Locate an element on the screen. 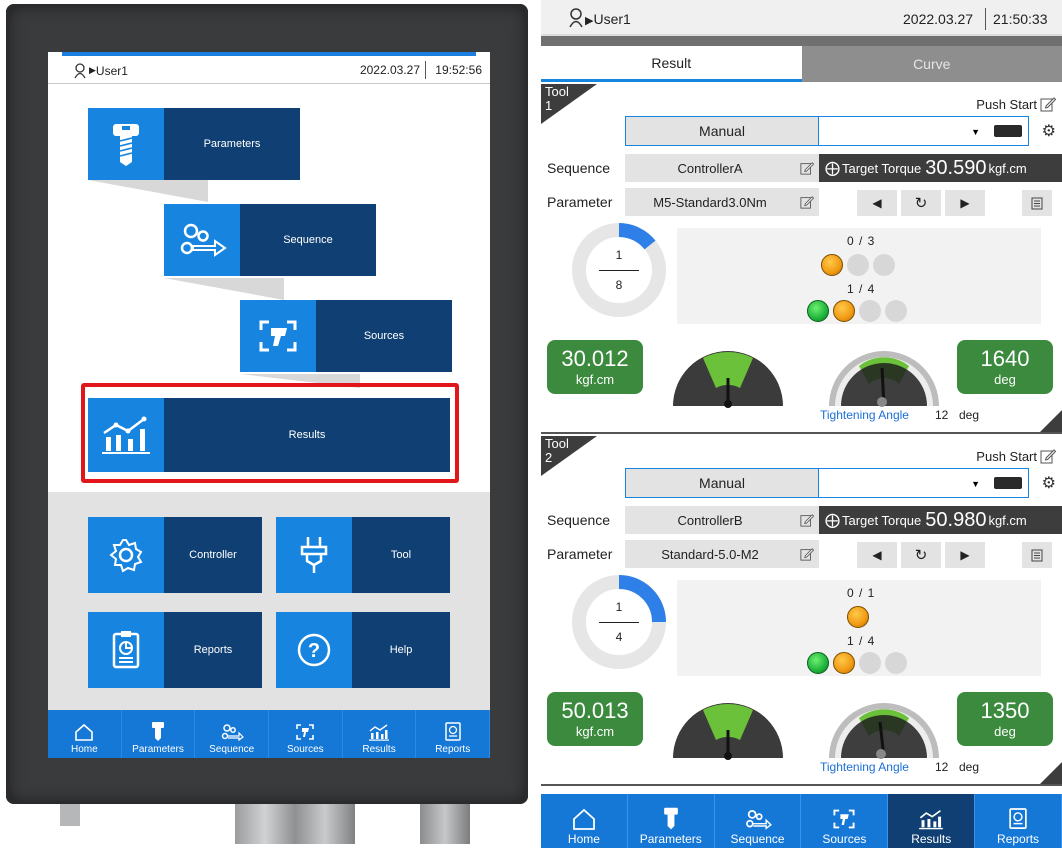  menu-controller: Controller is located at coordinates (175, 555).